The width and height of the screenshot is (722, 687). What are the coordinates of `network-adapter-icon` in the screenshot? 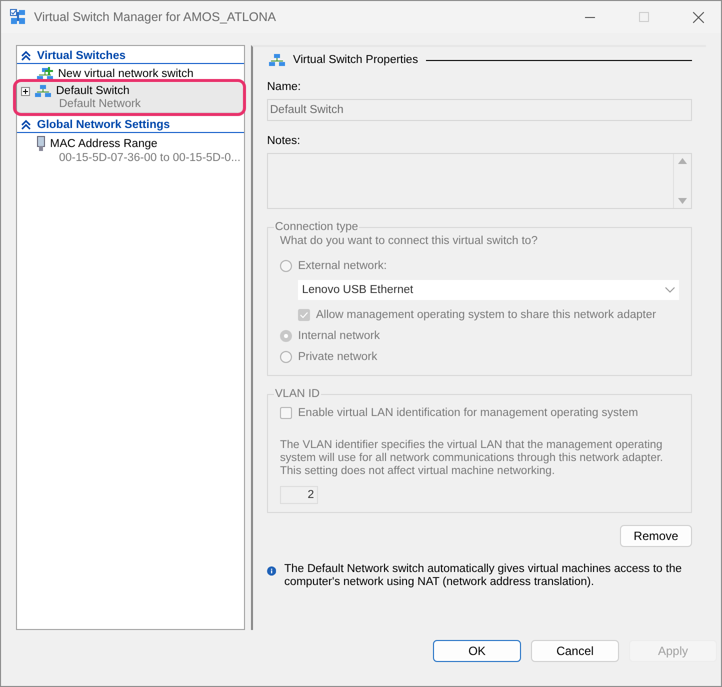 It's located at (41, 144).